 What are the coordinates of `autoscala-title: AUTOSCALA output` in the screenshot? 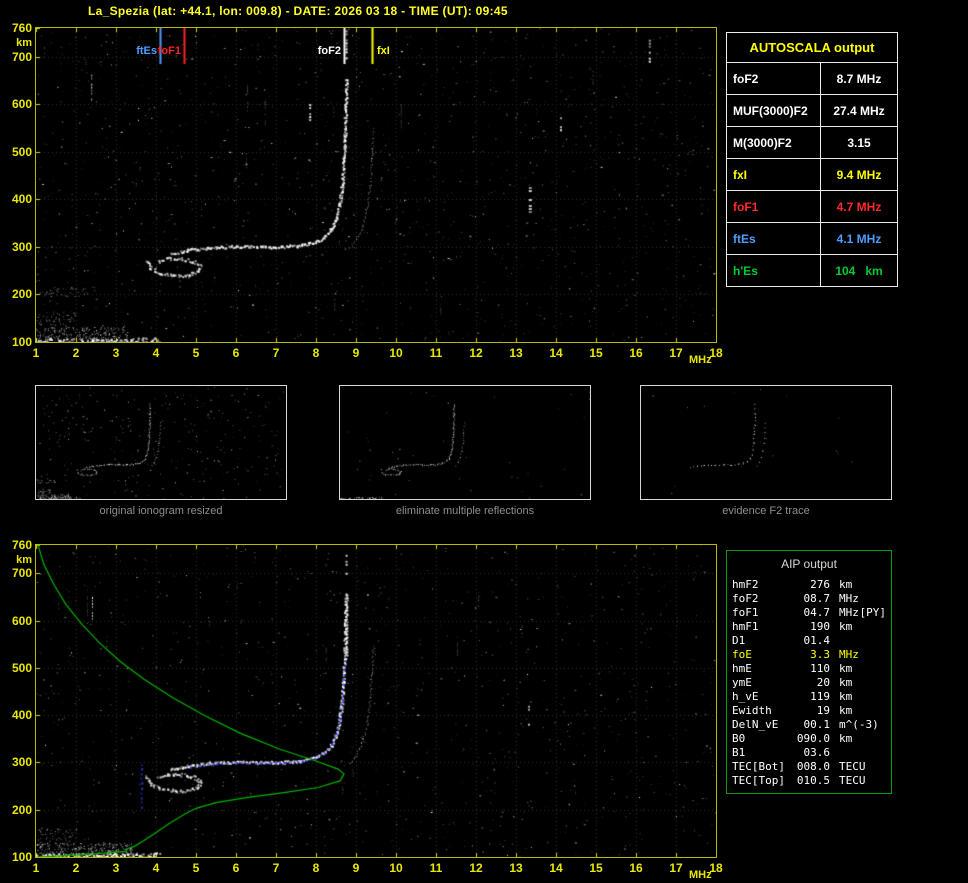 It's located at (812, 47).